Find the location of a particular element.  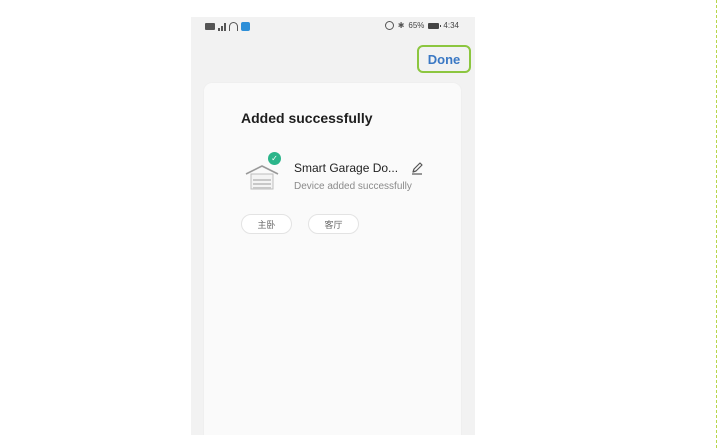

signal-icon is located at coordinates (222, 26).